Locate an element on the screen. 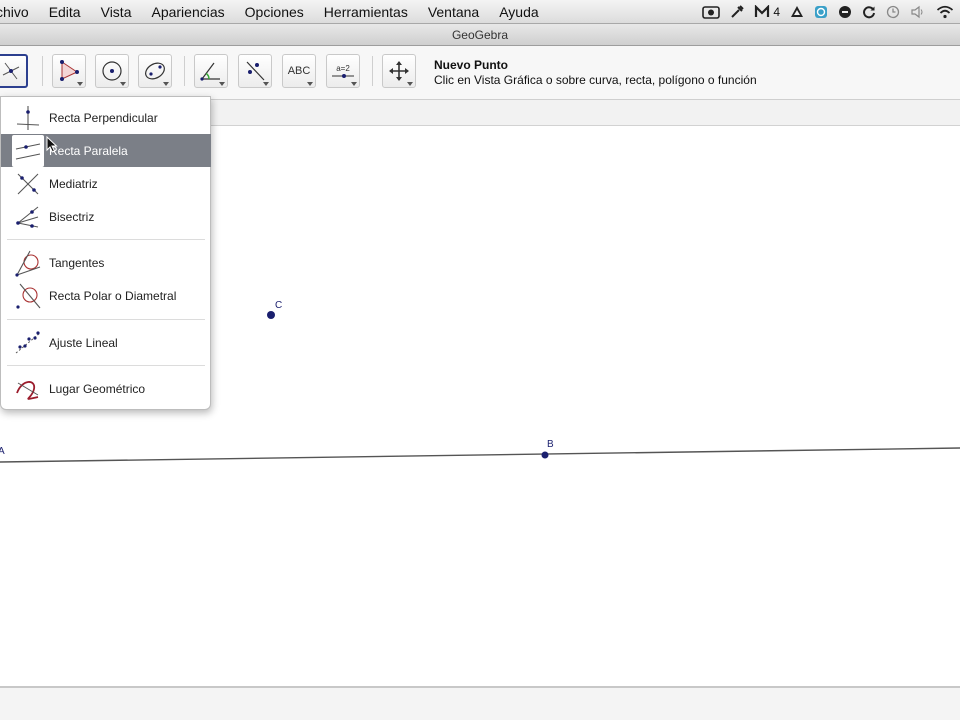 The height and width of the screenshot is (720, 960). window-title-bar: GeoGebra is located at coordinates (480, 35).